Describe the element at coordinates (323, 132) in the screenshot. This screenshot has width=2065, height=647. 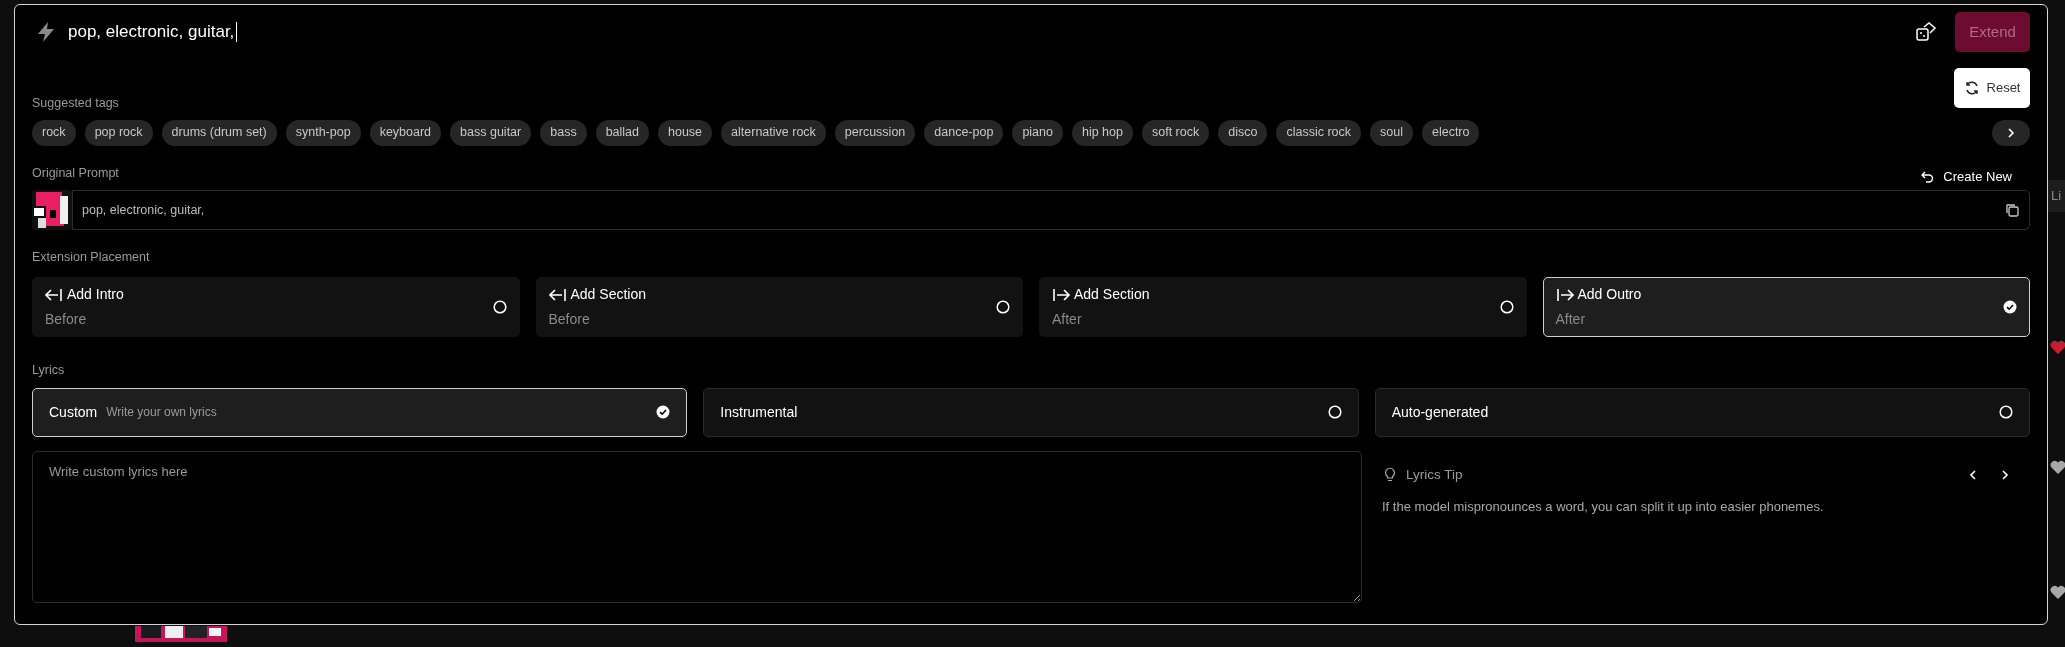
I see `tag-chip: synth-pop` at that location.